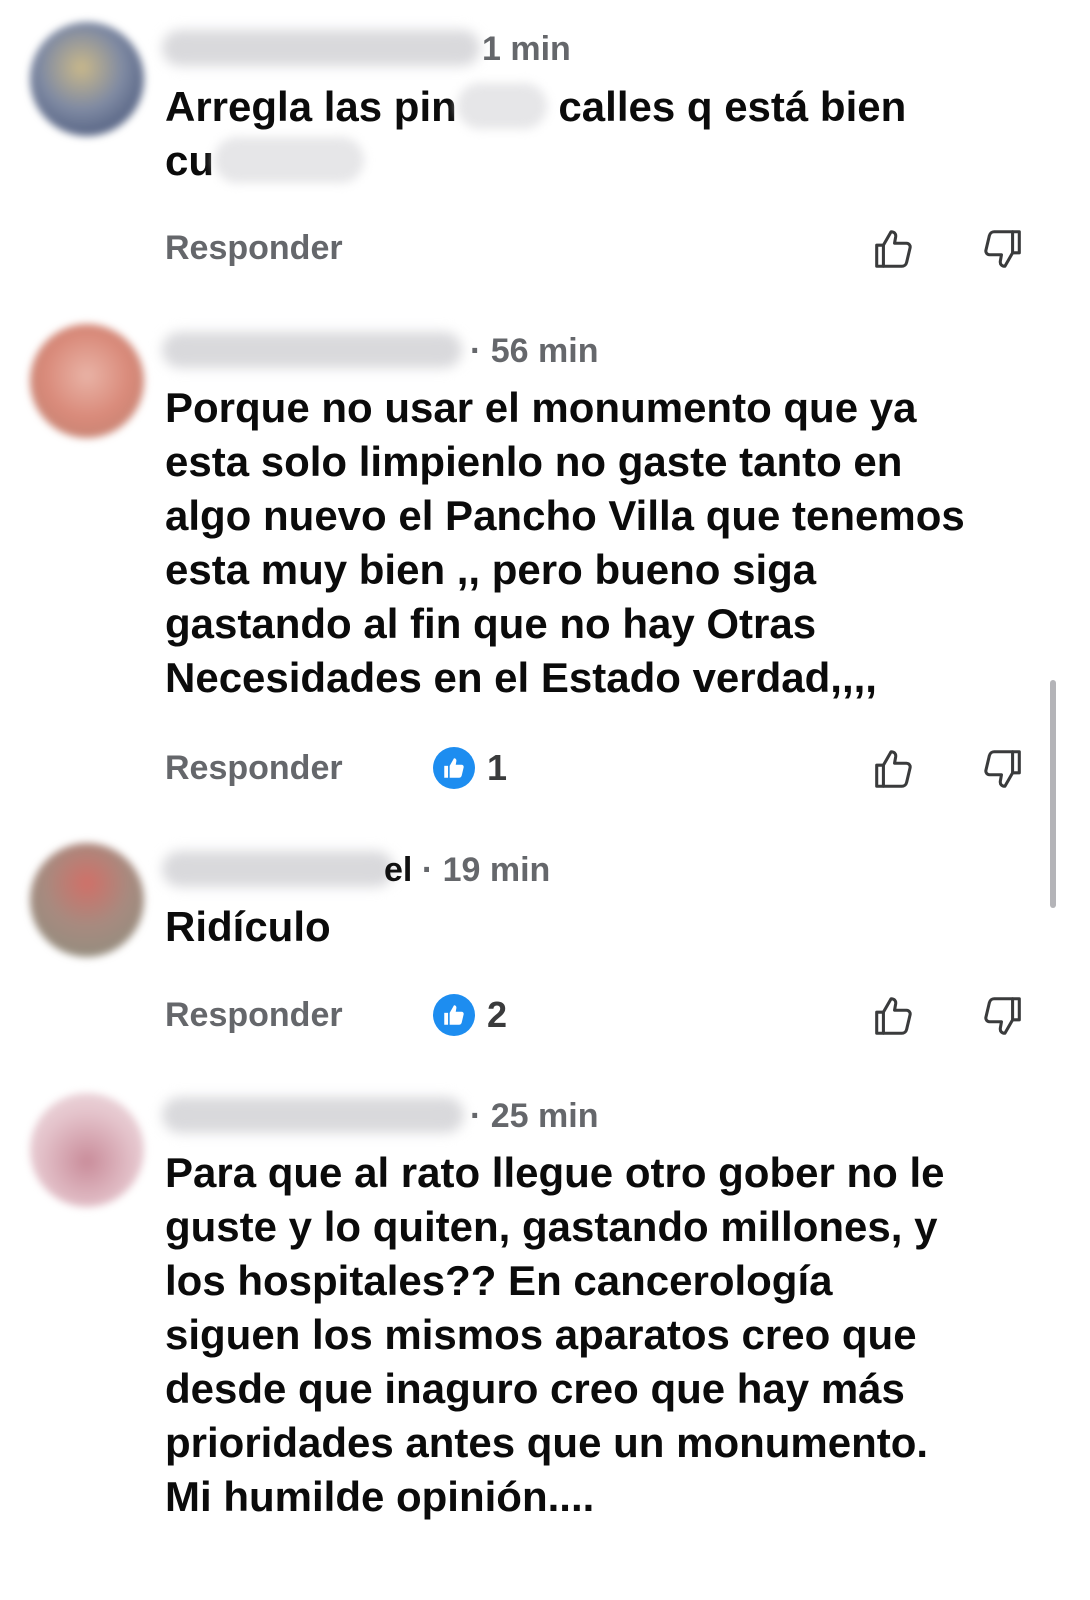 Image resolution: width=1090 pixels, height=1600 pixels. What do you see at coordinates (600, 248) in the screenshot?
I see `comment-actions: Responder` at bounding box center [600, 248].